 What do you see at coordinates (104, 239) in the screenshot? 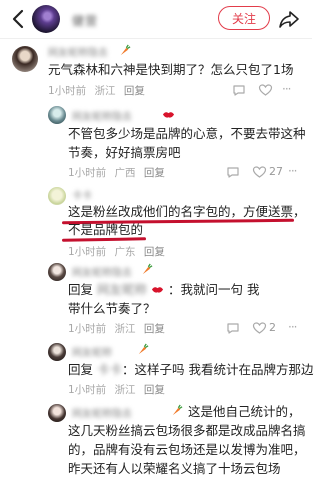
I see `red-underline-mark` at bounding box center [104, 239].